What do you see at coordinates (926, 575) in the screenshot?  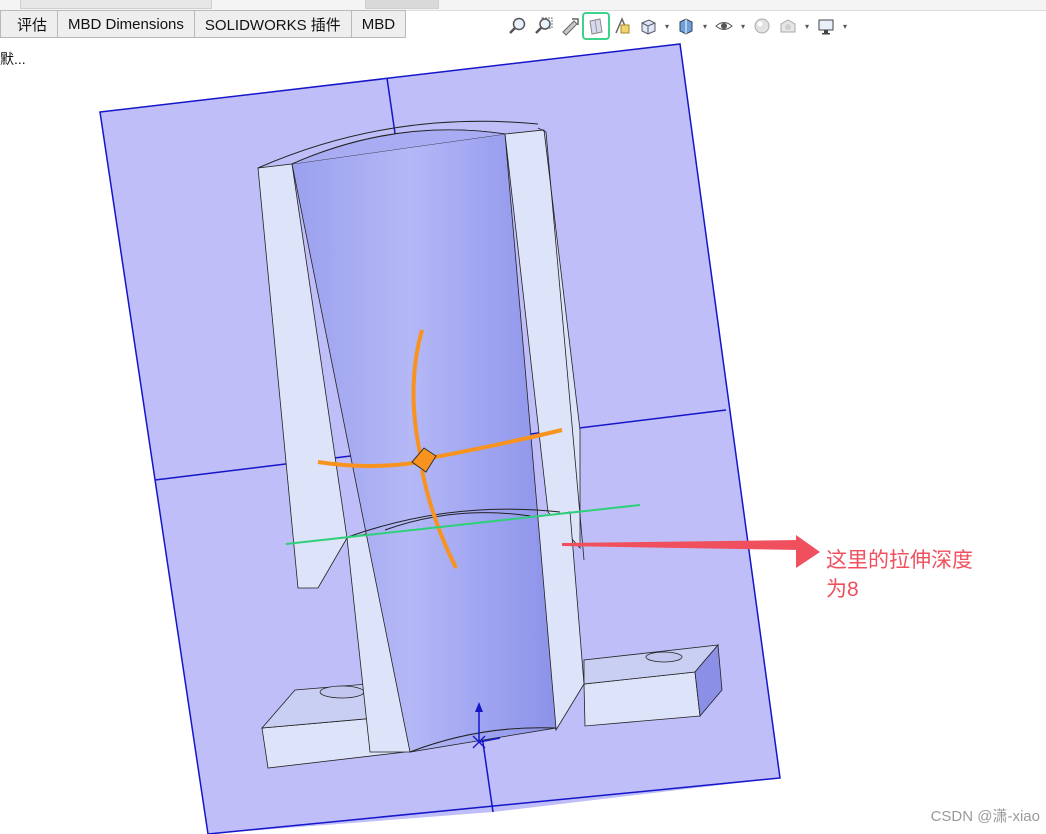 I see `annotation-text: 这里的拉伸深度 为8` at bounding box center [926, 575].